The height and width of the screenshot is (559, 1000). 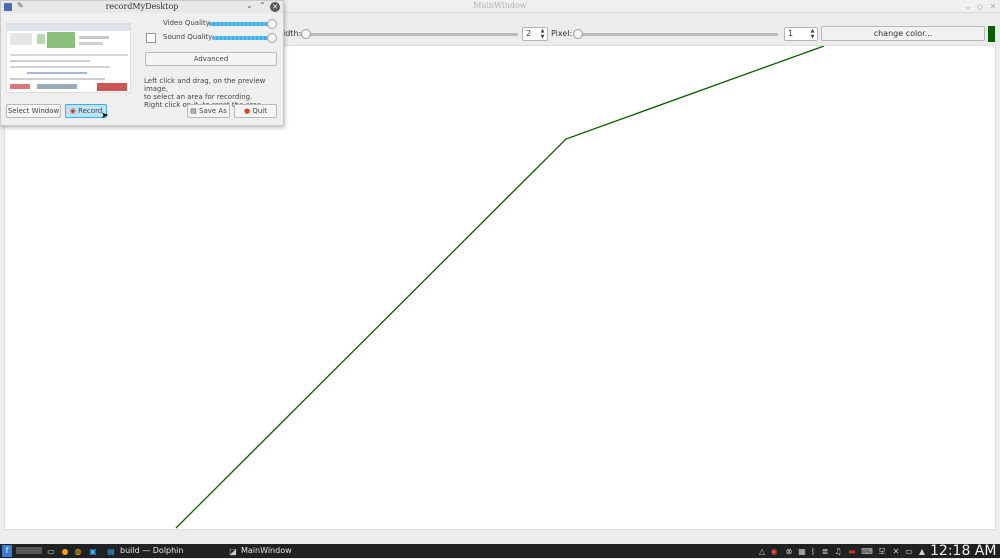 What do you see at coordinates (535, 34) in the screenshot?
I see `width-spinbox: 2 ▲ ▼` at bounding box center [535, 34].